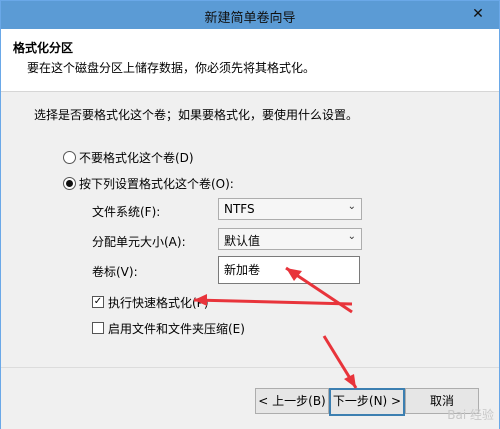 This screenshot has height=429, width=500. Describe the element at coordinates (242, 270) in the screenshot. I see `volume-label-value: 新加卷` at that location.